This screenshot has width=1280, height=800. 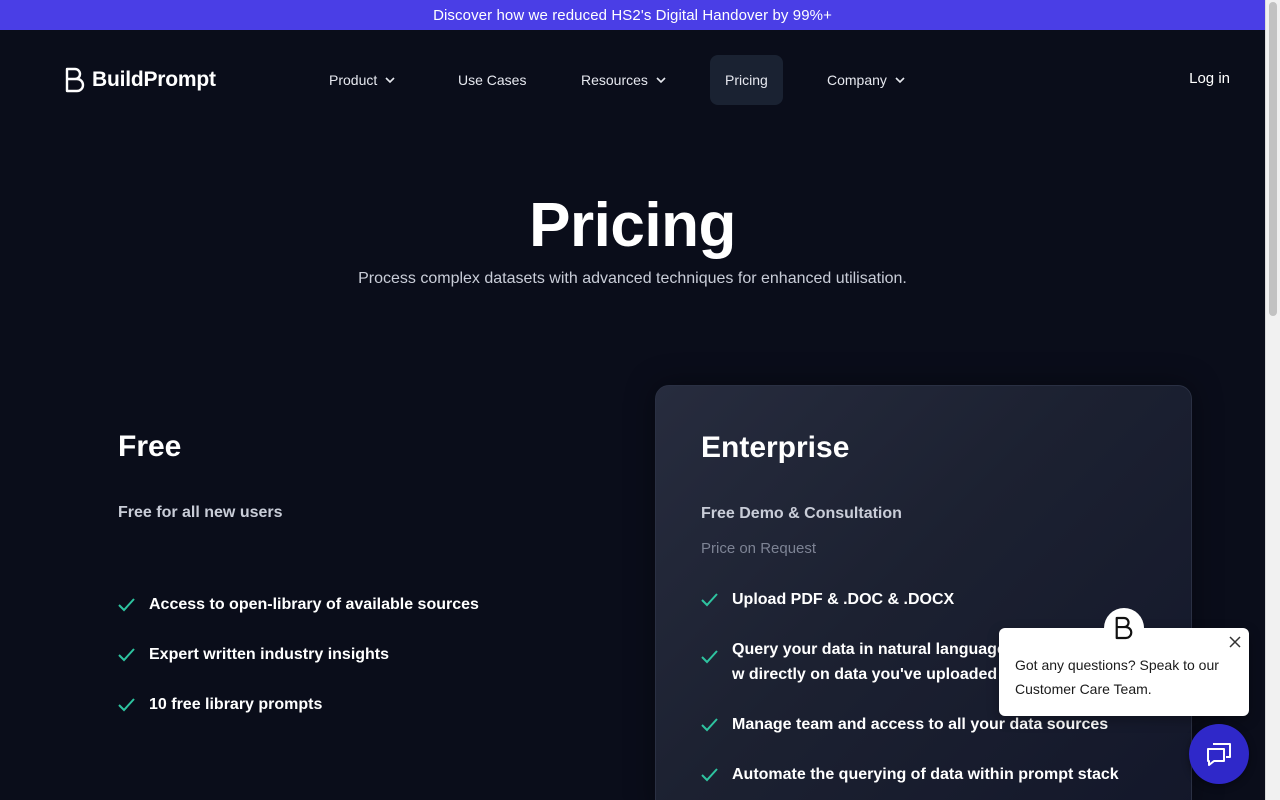 What do you see at coordinates (775, 447) in the screenshot?
I see `plan-name: Enterprise` at bounding box center [775, 447].